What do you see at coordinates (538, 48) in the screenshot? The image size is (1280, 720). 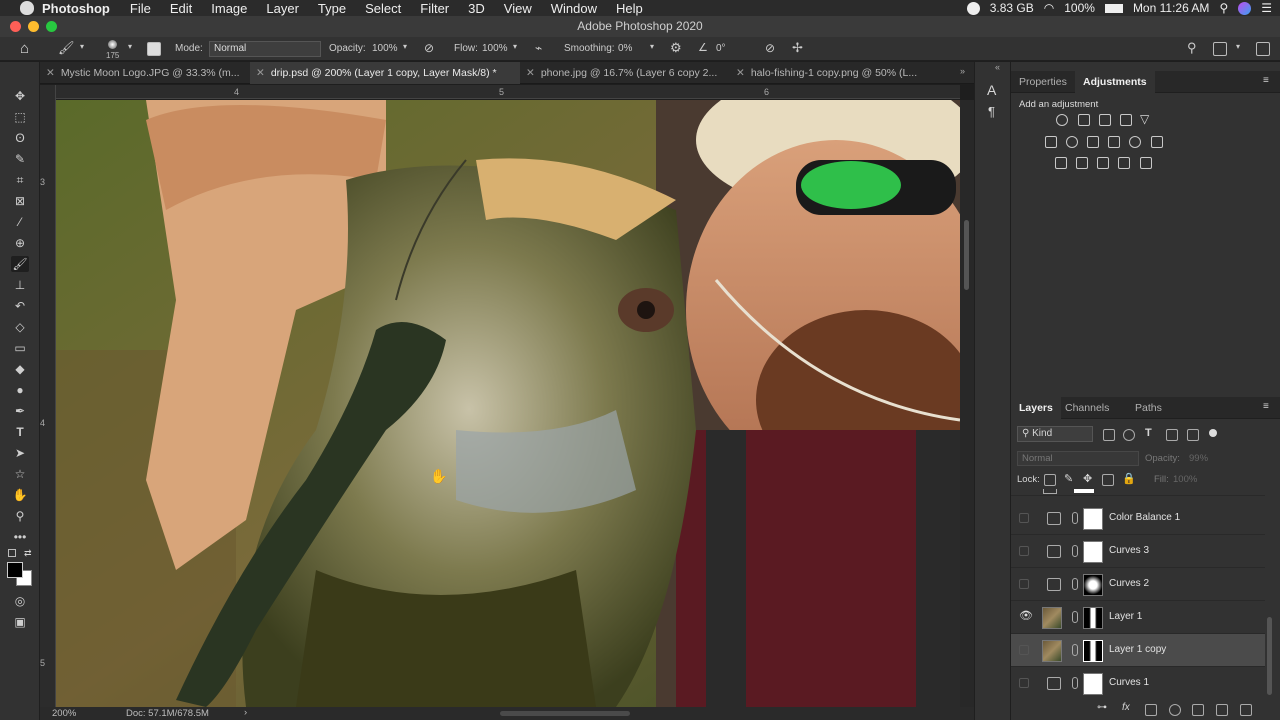 I see `airbrush-icon: ⌁` at bounding box center [538, 48].